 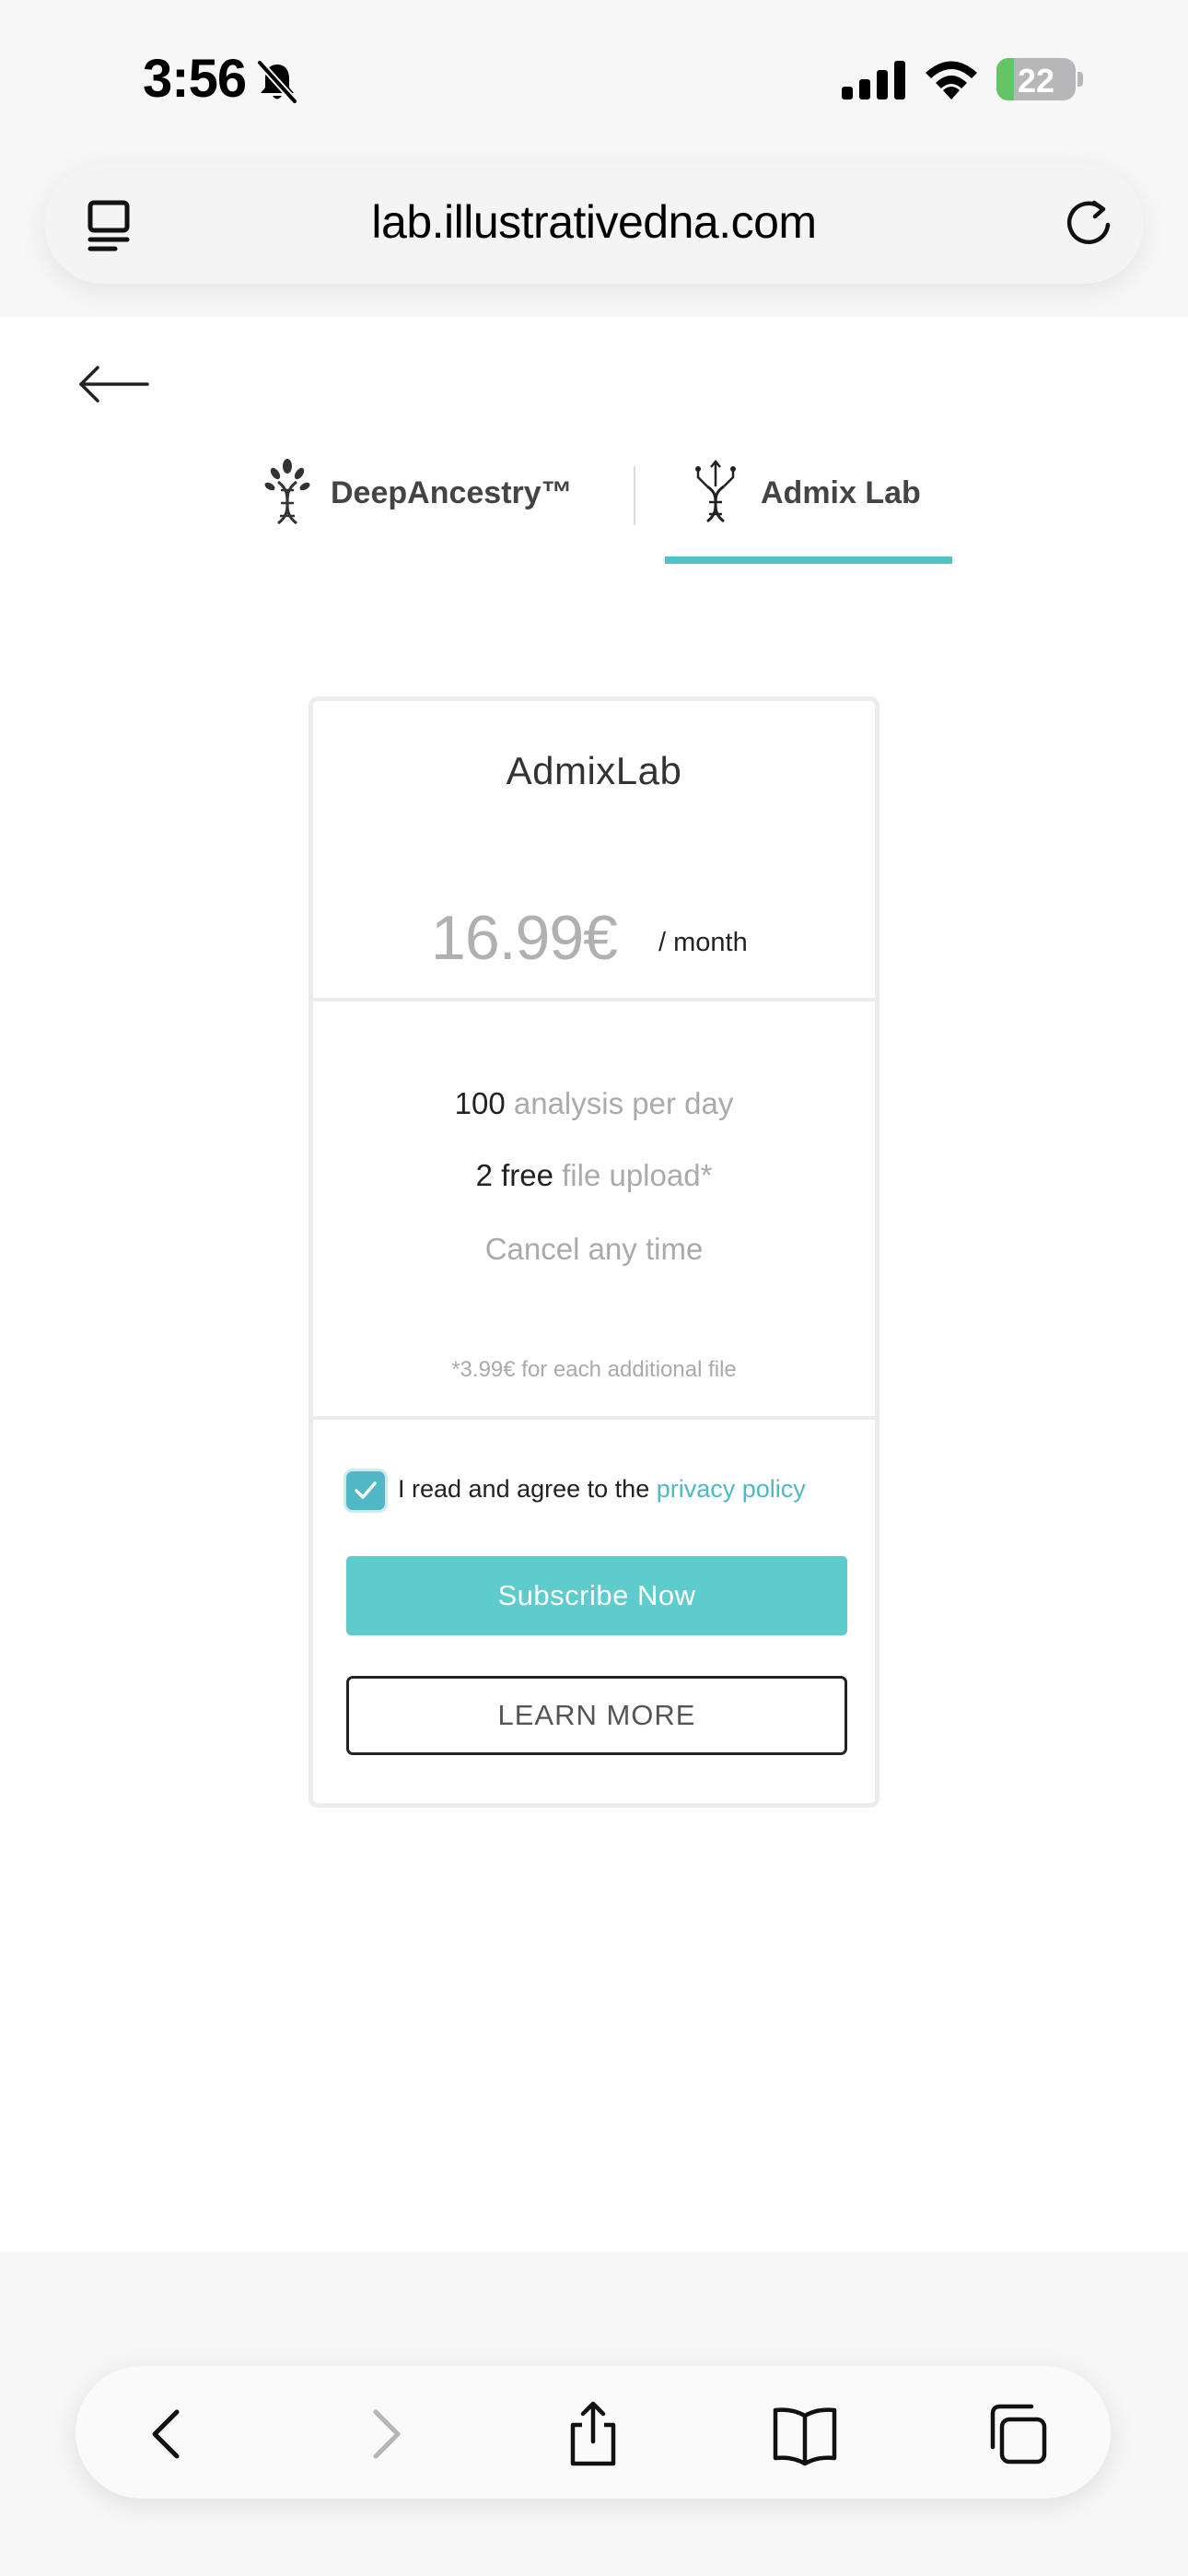 I want to click on active-tab-underline, so click(x=808, y=560).